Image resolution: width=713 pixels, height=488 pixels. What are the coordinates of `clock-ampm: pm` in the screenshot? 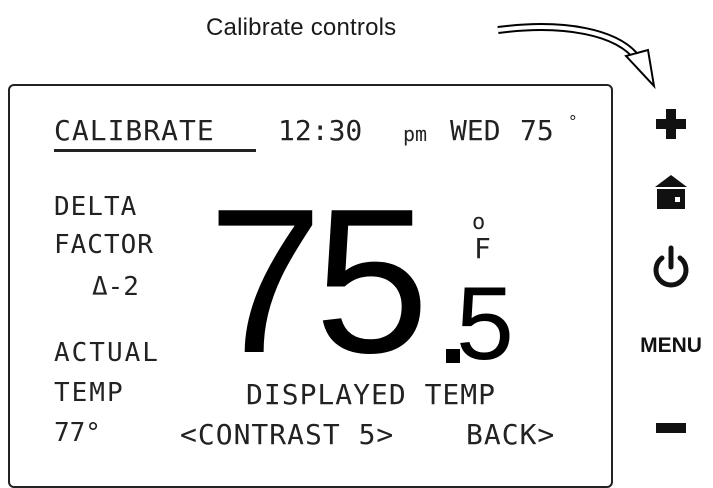 It's located at (415, 134).